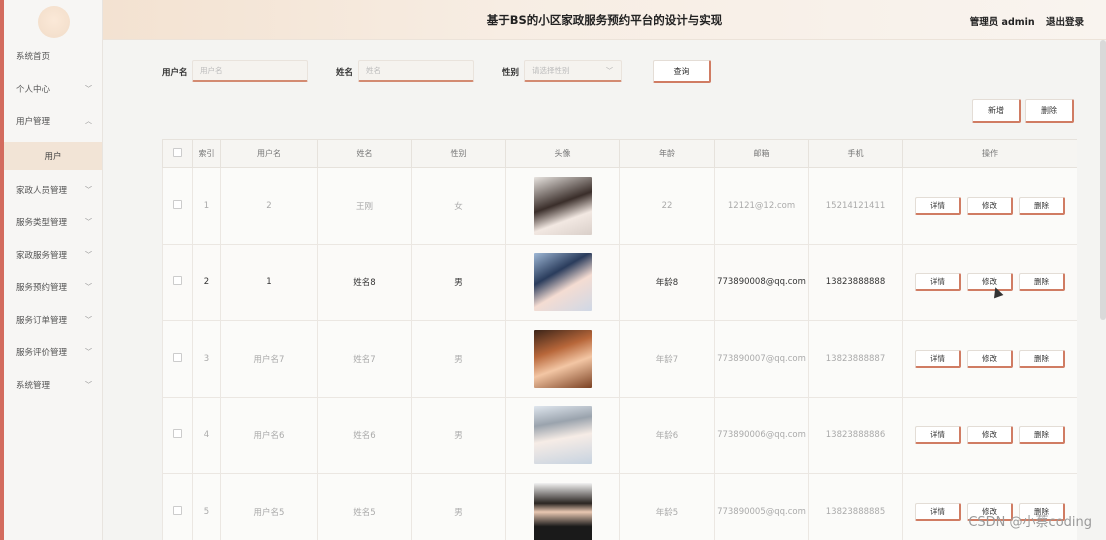  I want to click on cell-name: 姓名7, so click(364, 359).